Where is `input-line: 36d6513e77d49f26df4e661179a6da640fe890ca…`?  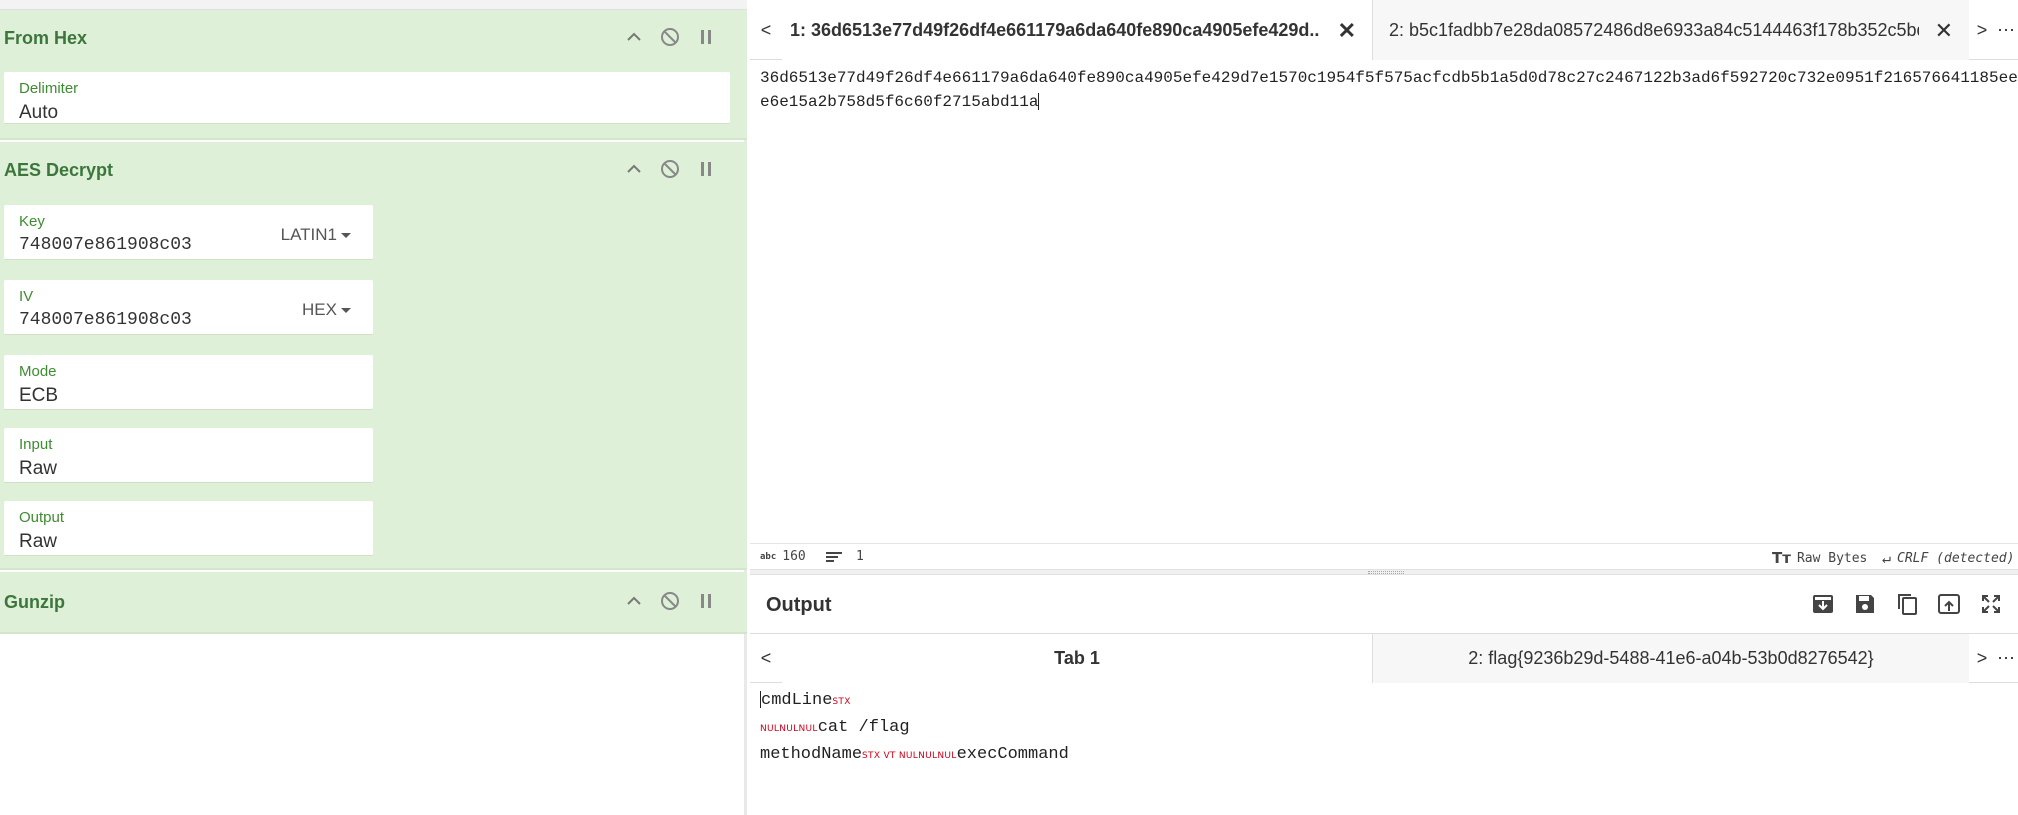 input-line: 36d6513e77d49f26df4e661179a6da640fe890ca… is located at coordinates (1389, 78).